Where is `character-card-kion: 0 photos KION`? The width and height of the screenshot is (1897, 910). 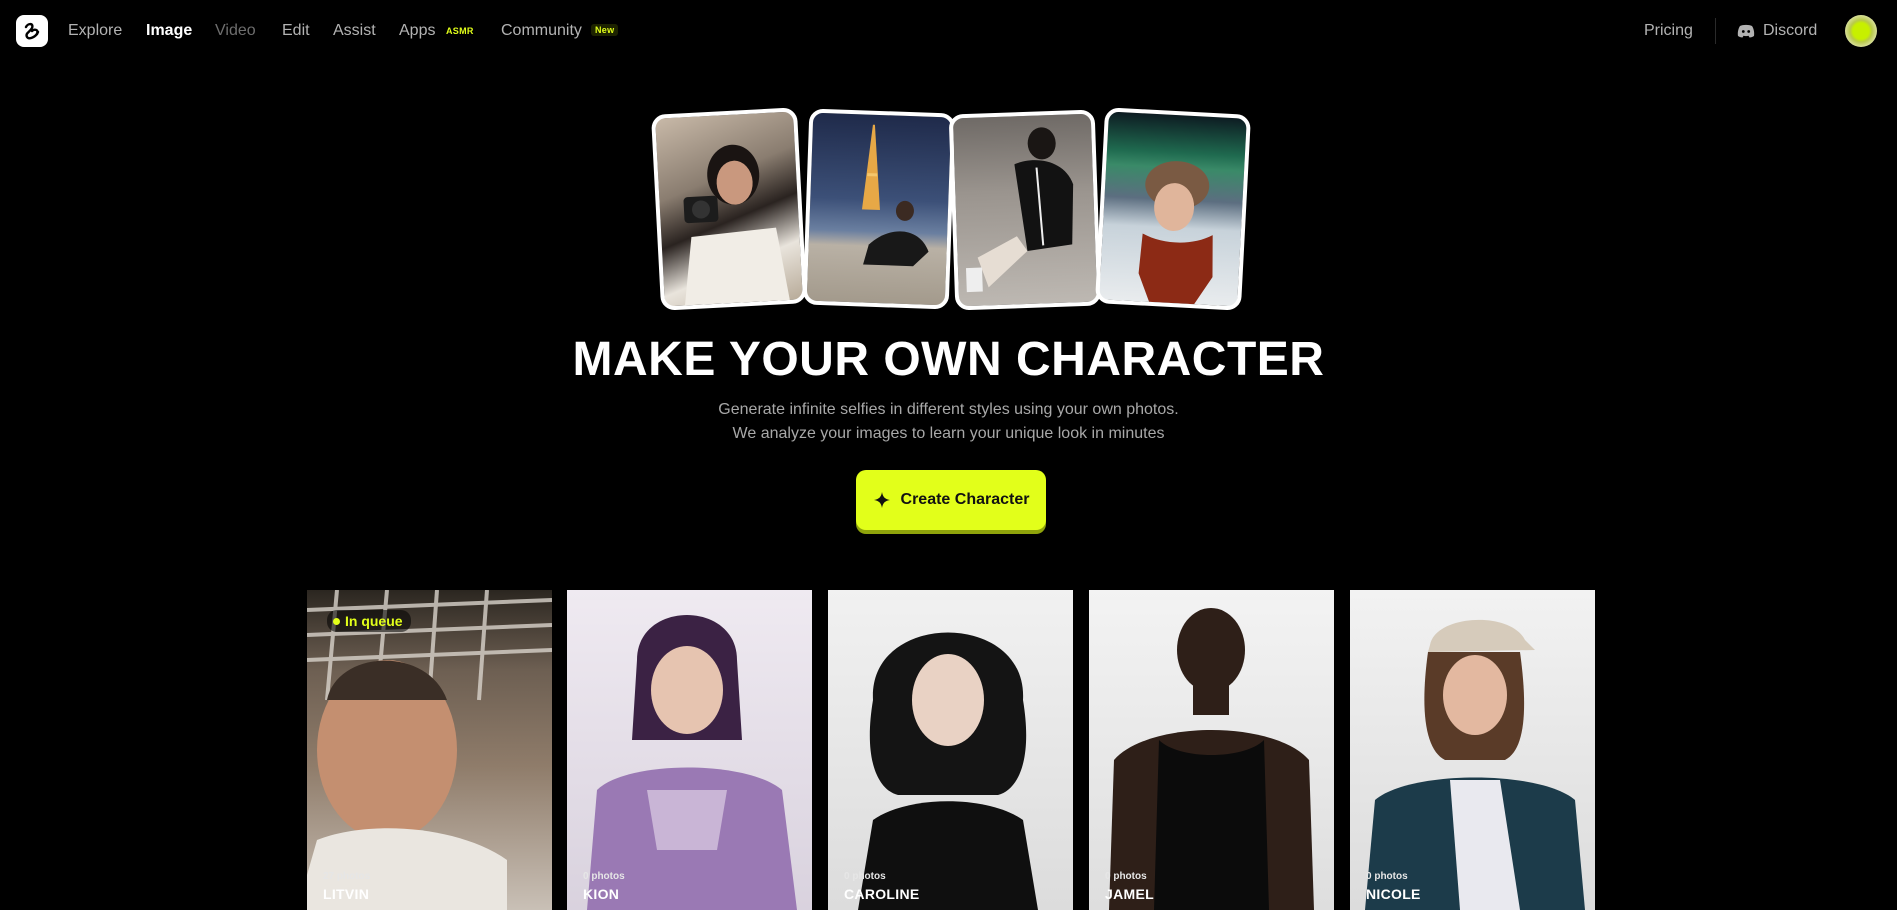 character-card-kion: 0 photos KION is located at coordinates (689, 750).